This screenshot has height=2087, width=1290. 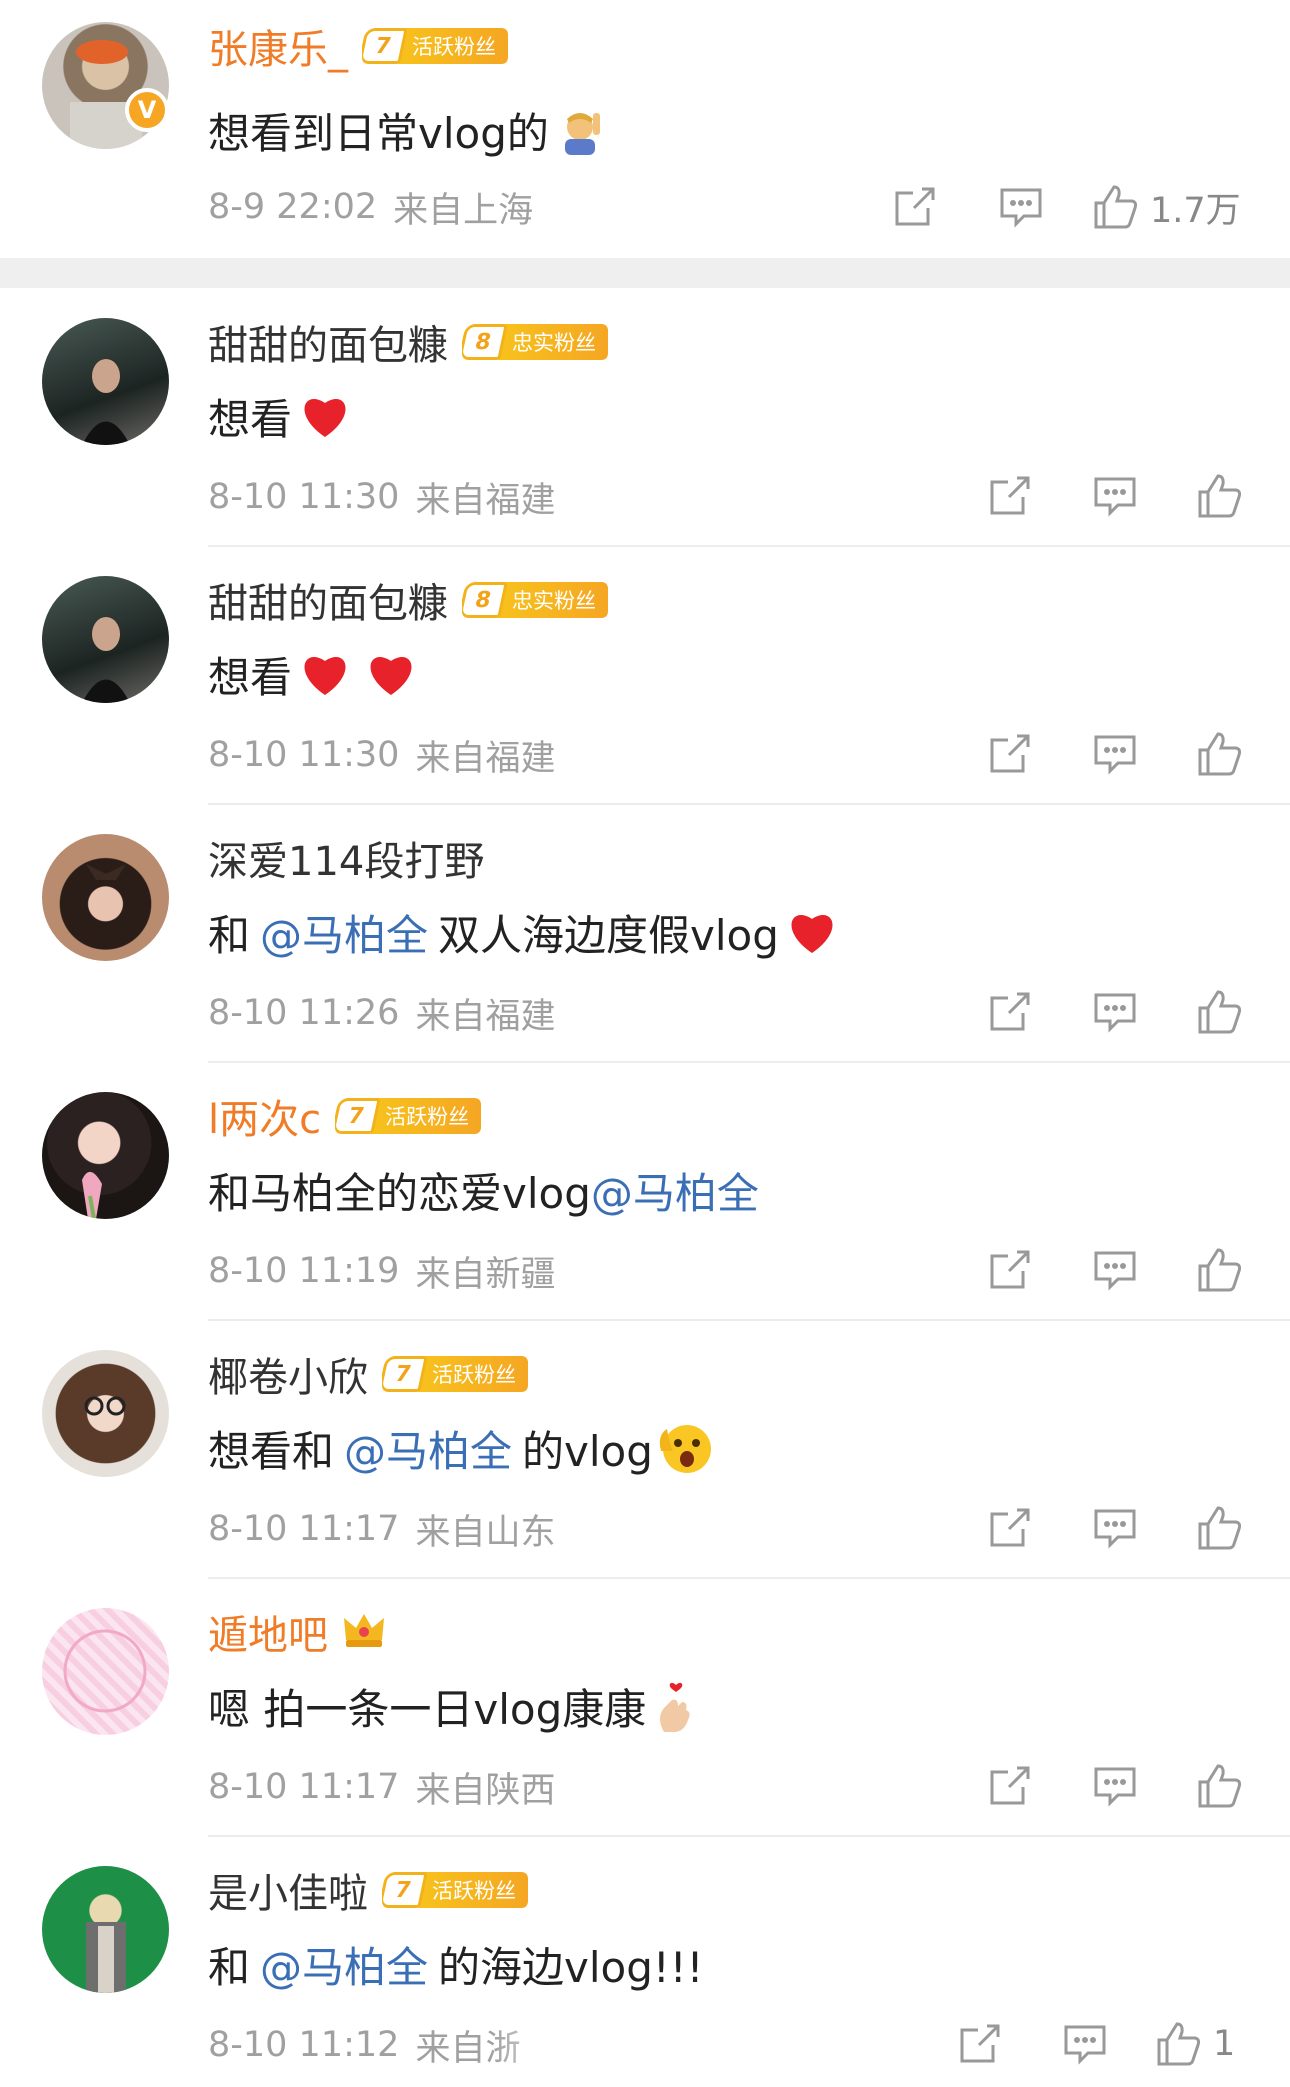 I want to click on like-button: 1.7万, so click(x=1166, y=207).